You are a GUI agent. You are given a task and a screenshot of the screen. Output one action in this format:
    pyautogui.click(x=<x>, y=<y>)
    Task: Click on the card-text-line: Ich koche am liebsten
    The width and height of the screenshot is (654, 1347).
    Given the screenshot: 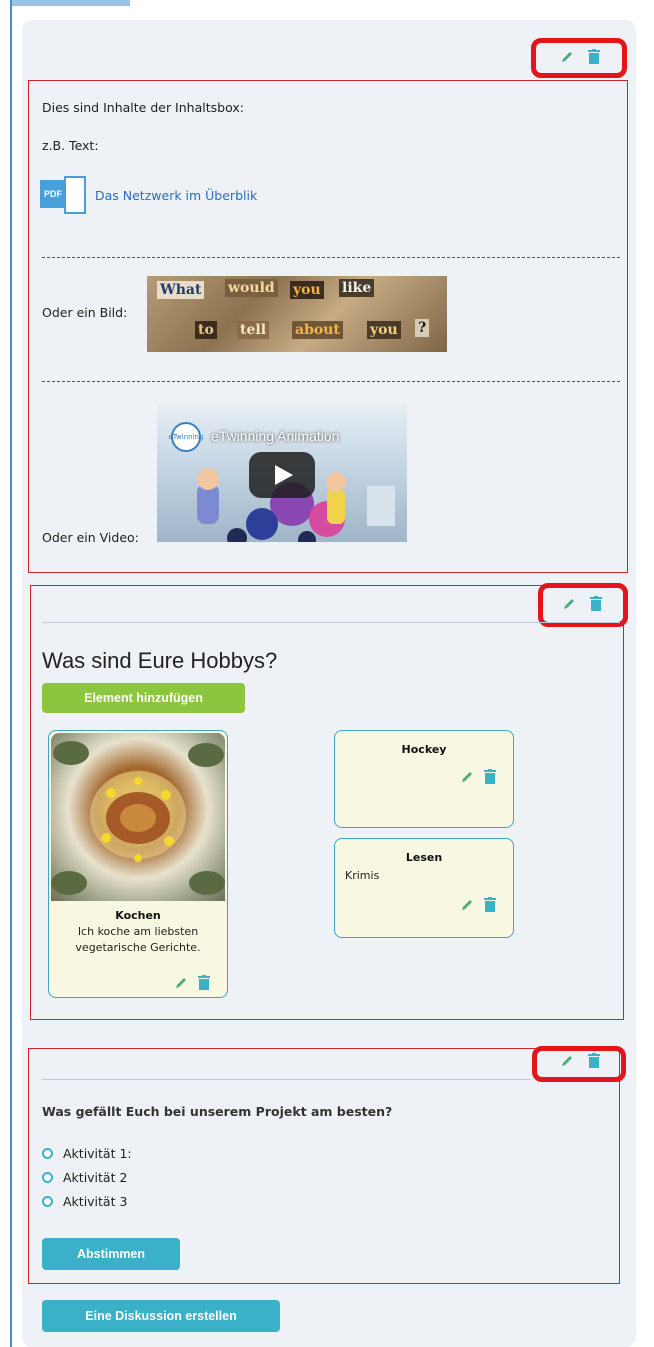 What is the action you would take?
    pyautogui.click(x=138, y=931)
    